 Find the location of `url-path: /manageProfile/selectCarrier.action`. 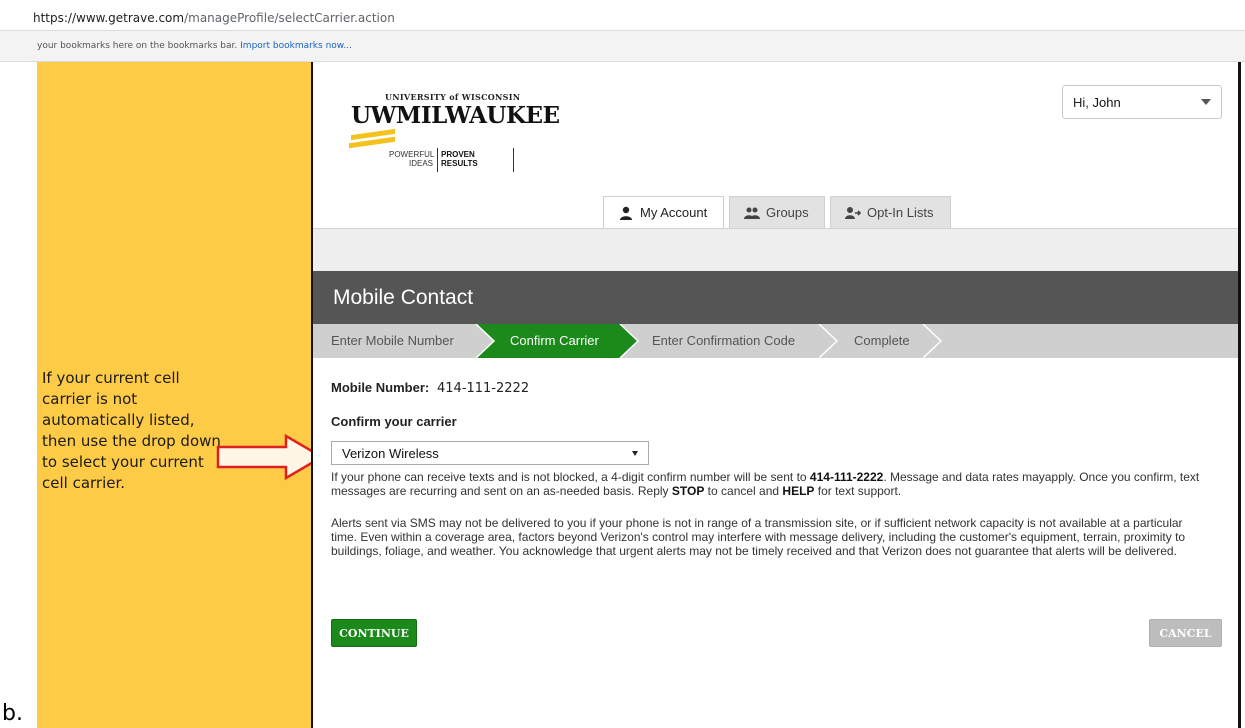

url-path: /manageProfile/selectCarrier.action is located at coordinates (289, 18).